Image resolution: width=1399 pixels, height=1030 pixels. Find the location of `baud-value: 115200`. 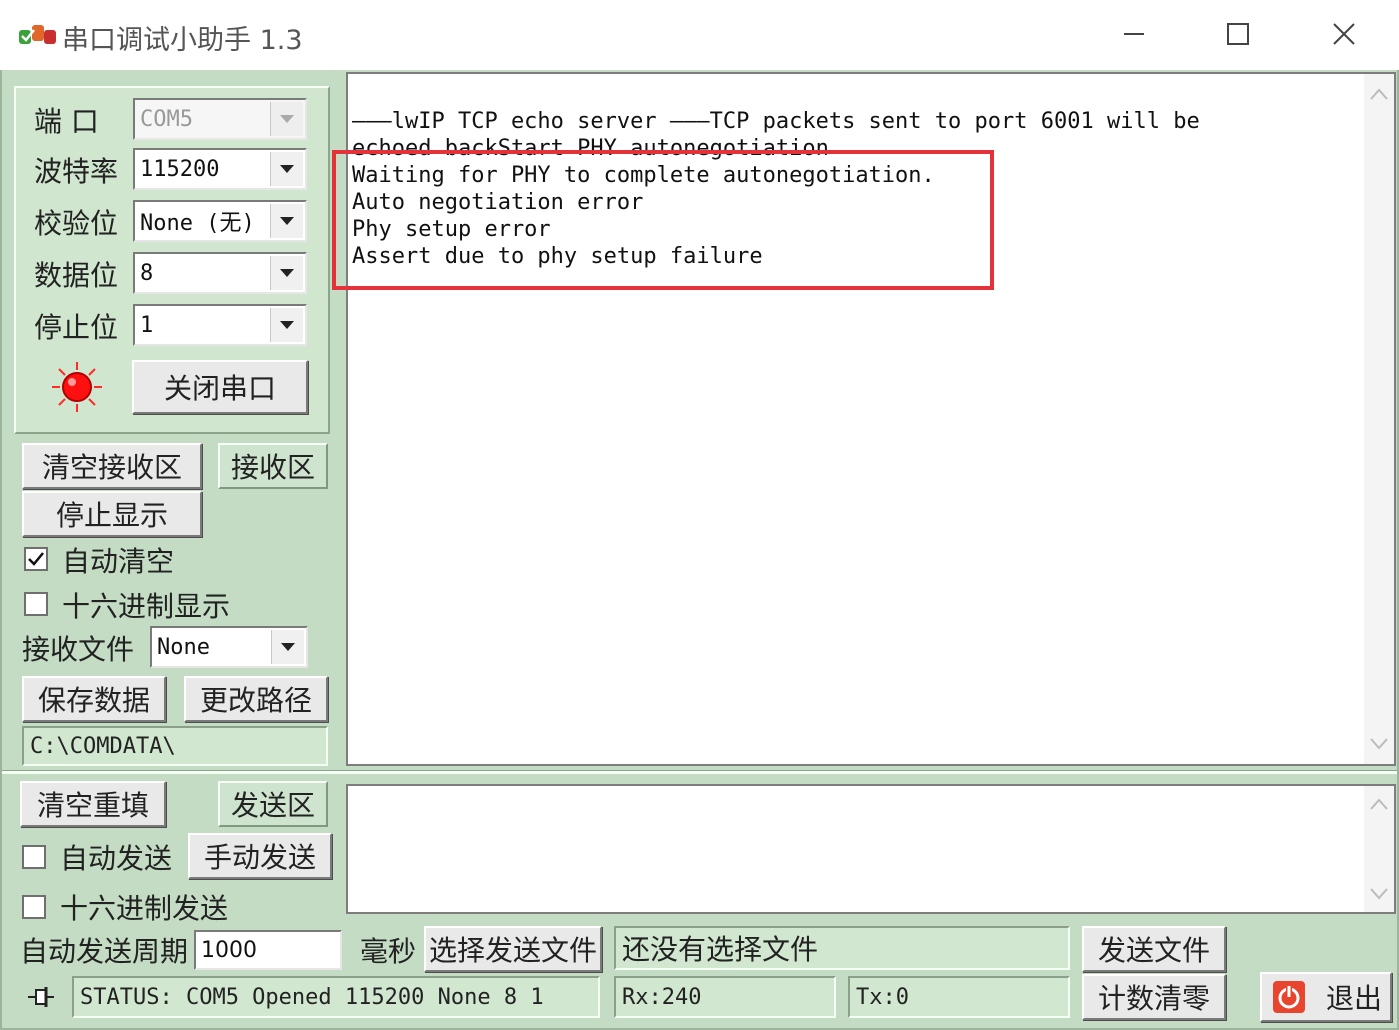

baud-value: 115200 is located at coordinates (180, 169).